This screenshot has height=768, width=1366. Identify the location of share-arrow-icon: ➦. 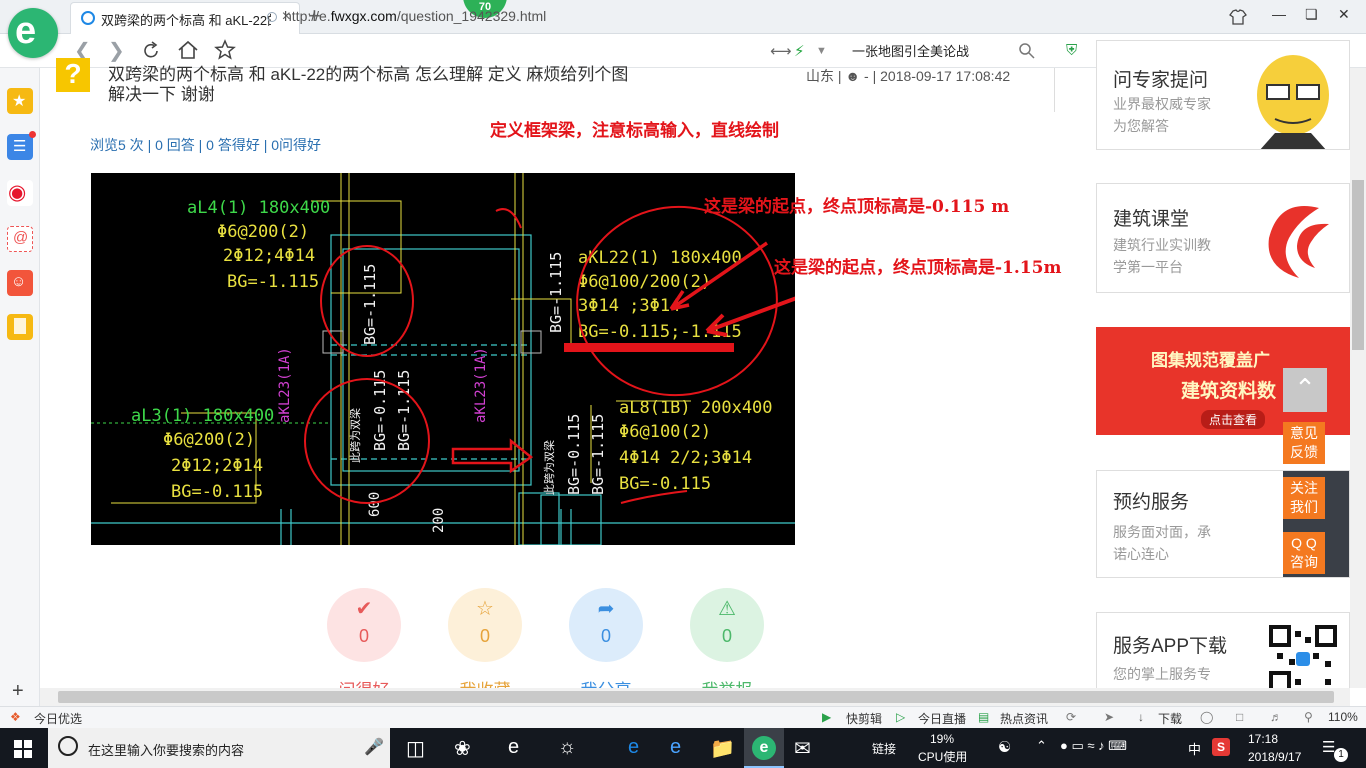
(606, 609).